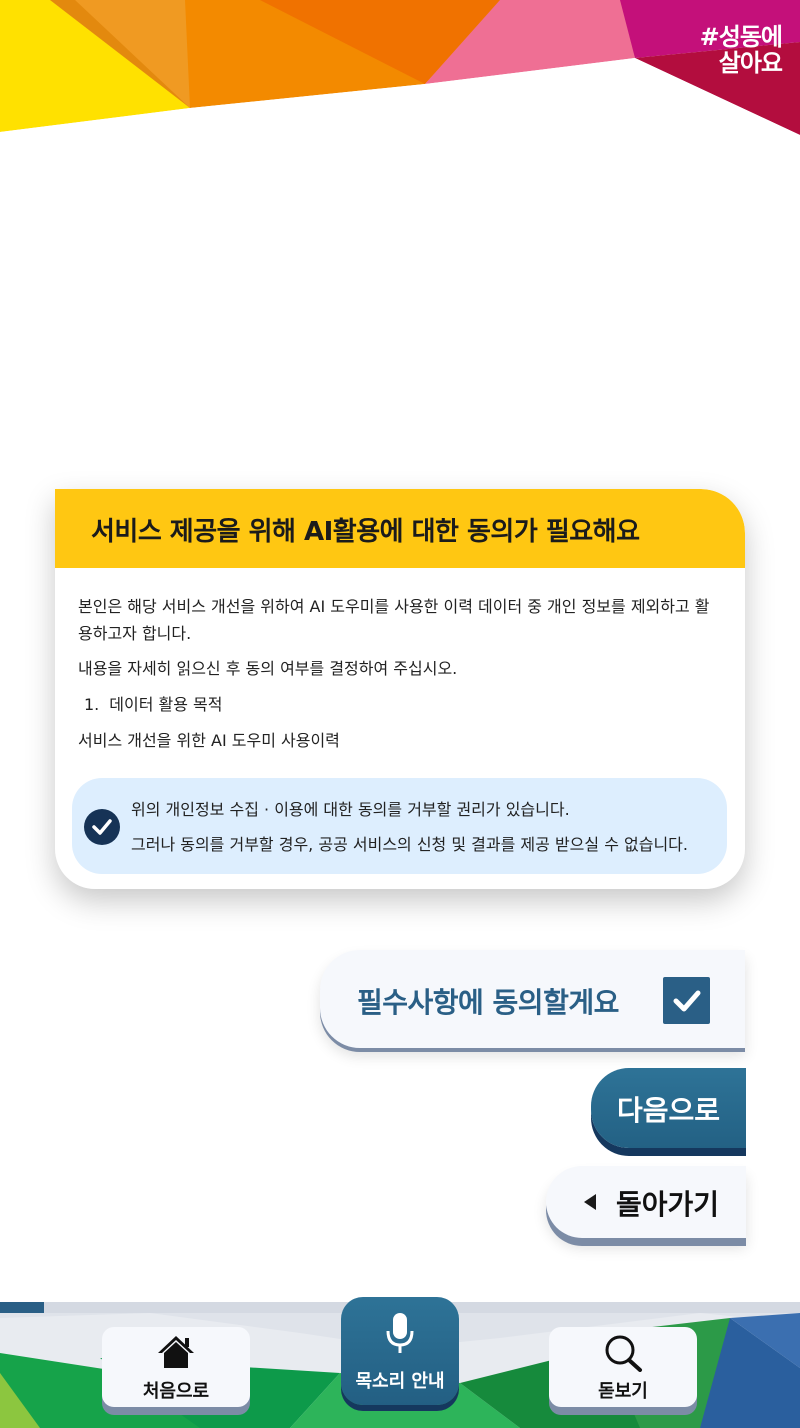 Image resolution: width=800 pixels, height=1428 pixels. What do you see at coordinates (590, 1202) in the screenshot?
I see `triangle-left-icon` at bounding box center [590, 1202].